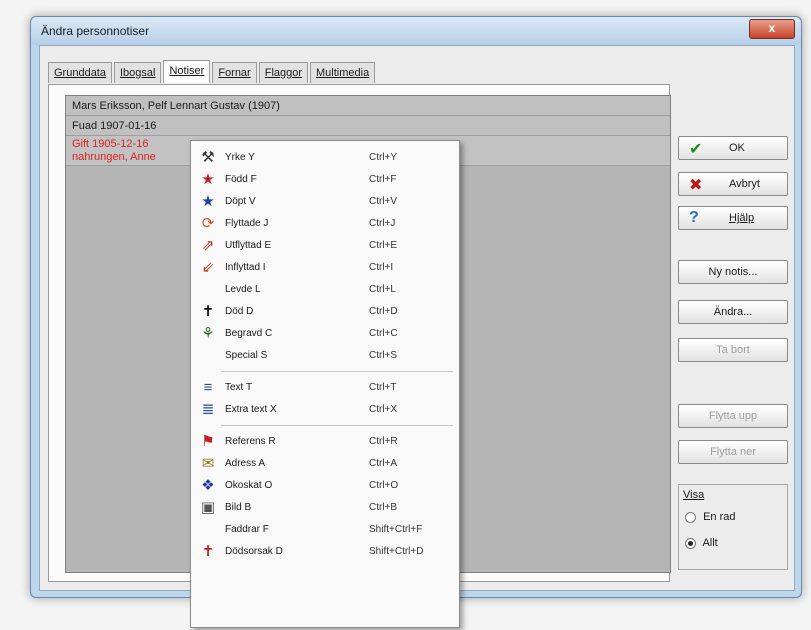 The height and width of the screenshot is (630, 811). What do you see at coordinates (250, 441) in the screenshot?
I see `menu-item-label: Referens R` at bounding box center [250, 441].